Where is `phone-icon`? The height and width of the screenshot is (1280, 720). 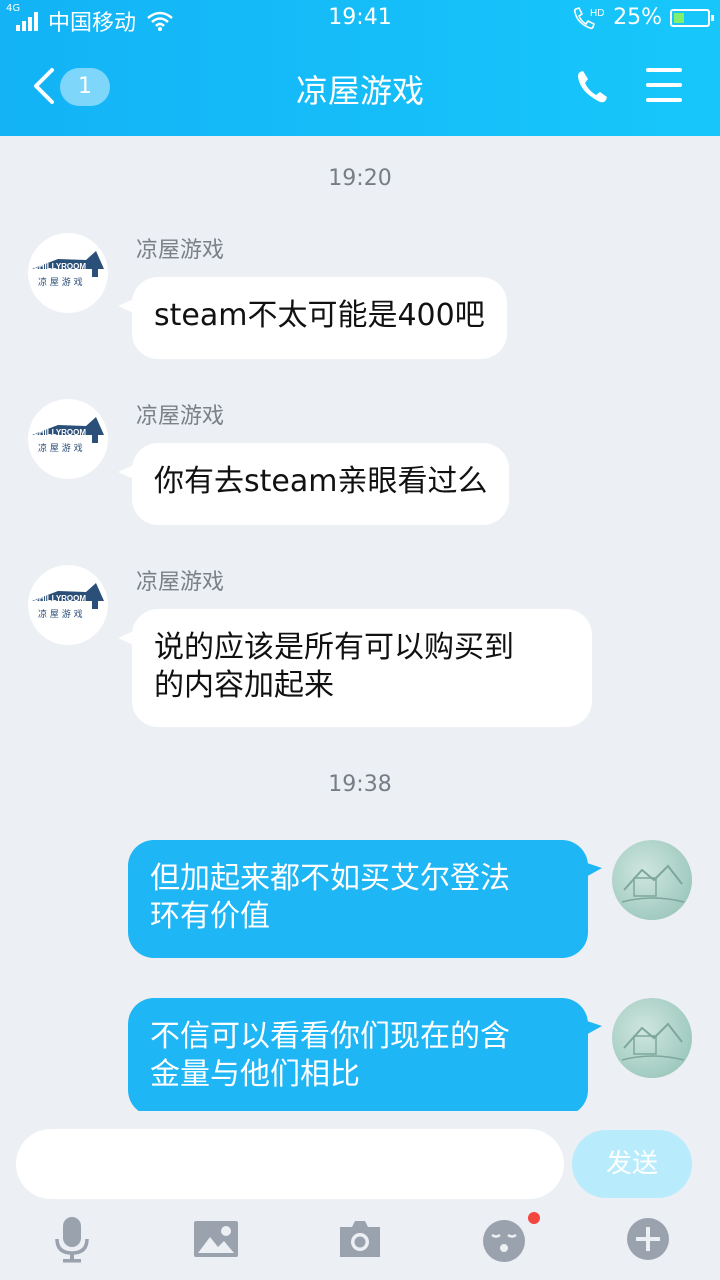
phone-icon is located at coordinates (592, 87).